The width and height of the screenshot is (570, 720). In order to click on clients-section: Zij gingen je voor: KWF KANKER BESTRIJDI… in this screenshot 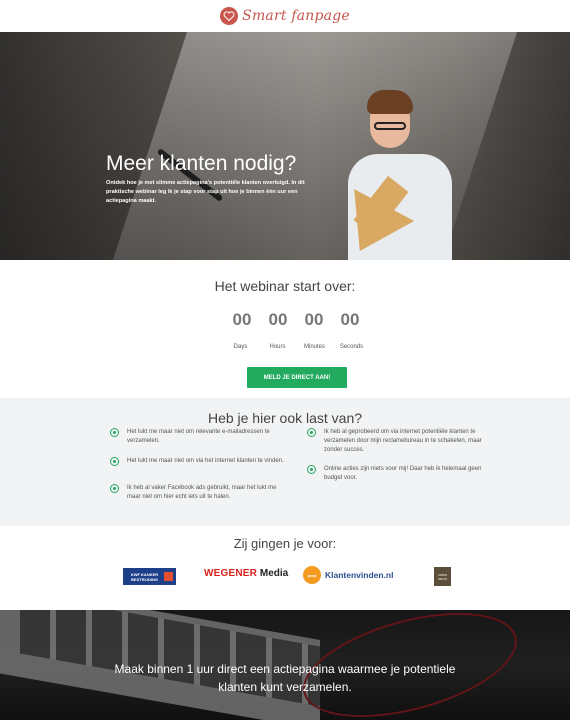, I will do `click(285, 568)`.